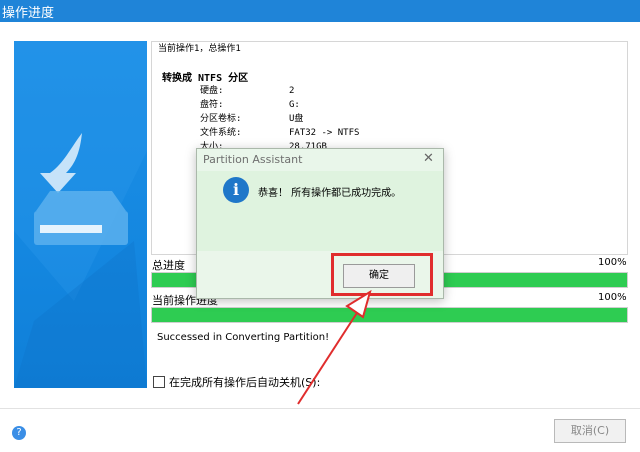 The image size is (640, 452). What do you see at coordinates (324, 133) in the screenshot?
I see `log-value-filesystem: FAT32 -> NTFS` at bounding box center [324, 133].